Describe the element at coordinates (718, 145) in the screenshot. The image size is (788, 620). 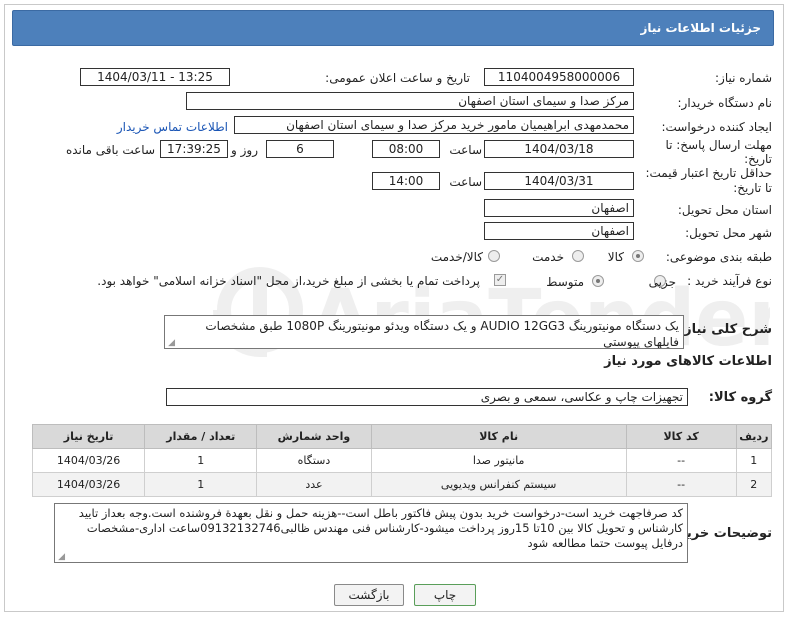
I see `reply-deadline-label: مهلت ارسال پاسخ: تا` at that location.